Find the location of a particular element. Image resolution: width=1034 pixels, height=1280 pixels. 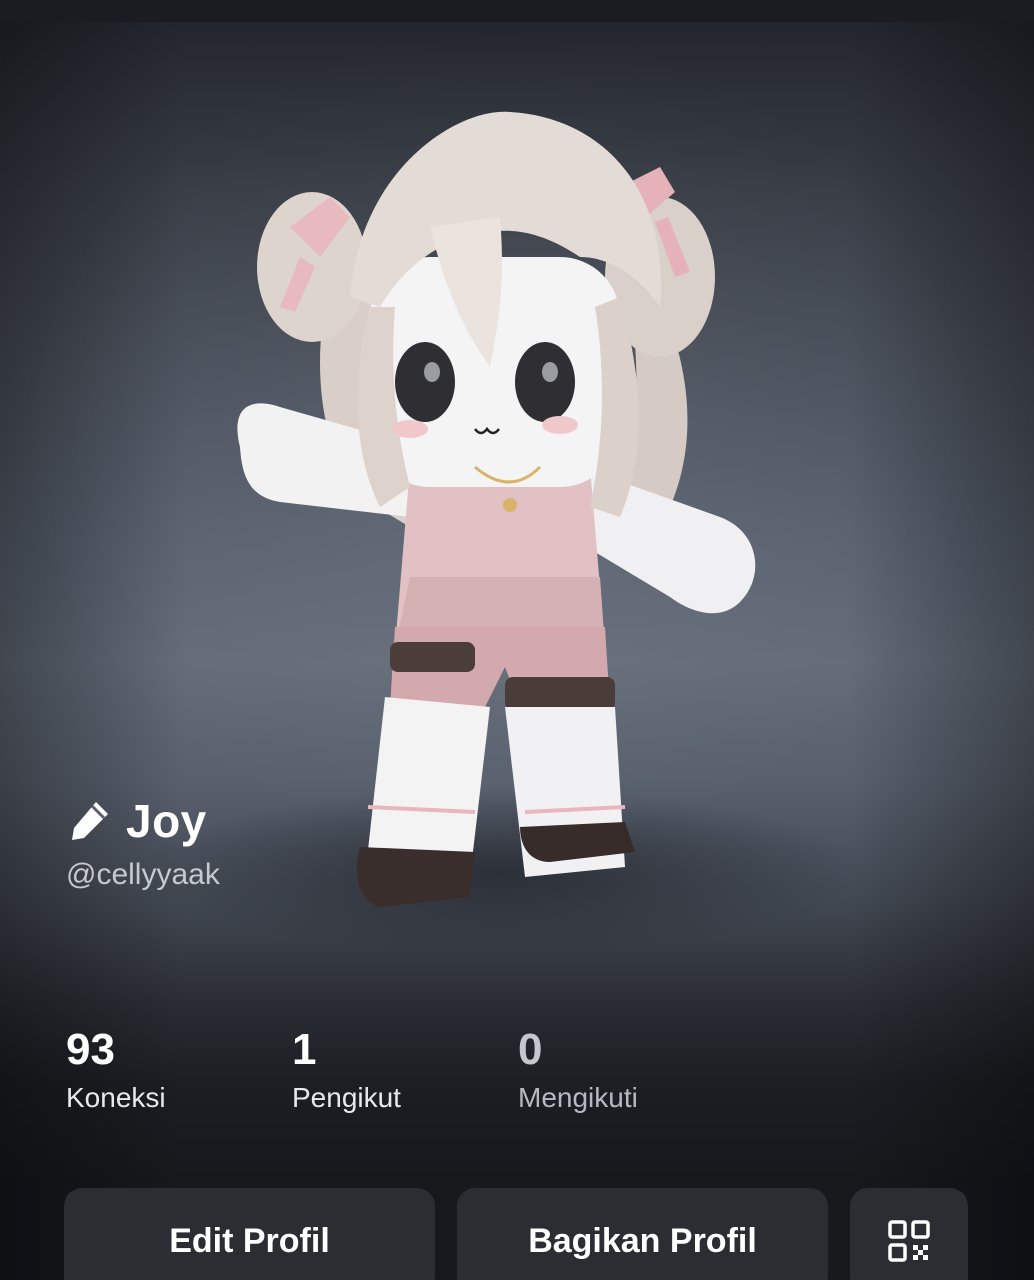

top-strip is located at coordinates (517, 11).